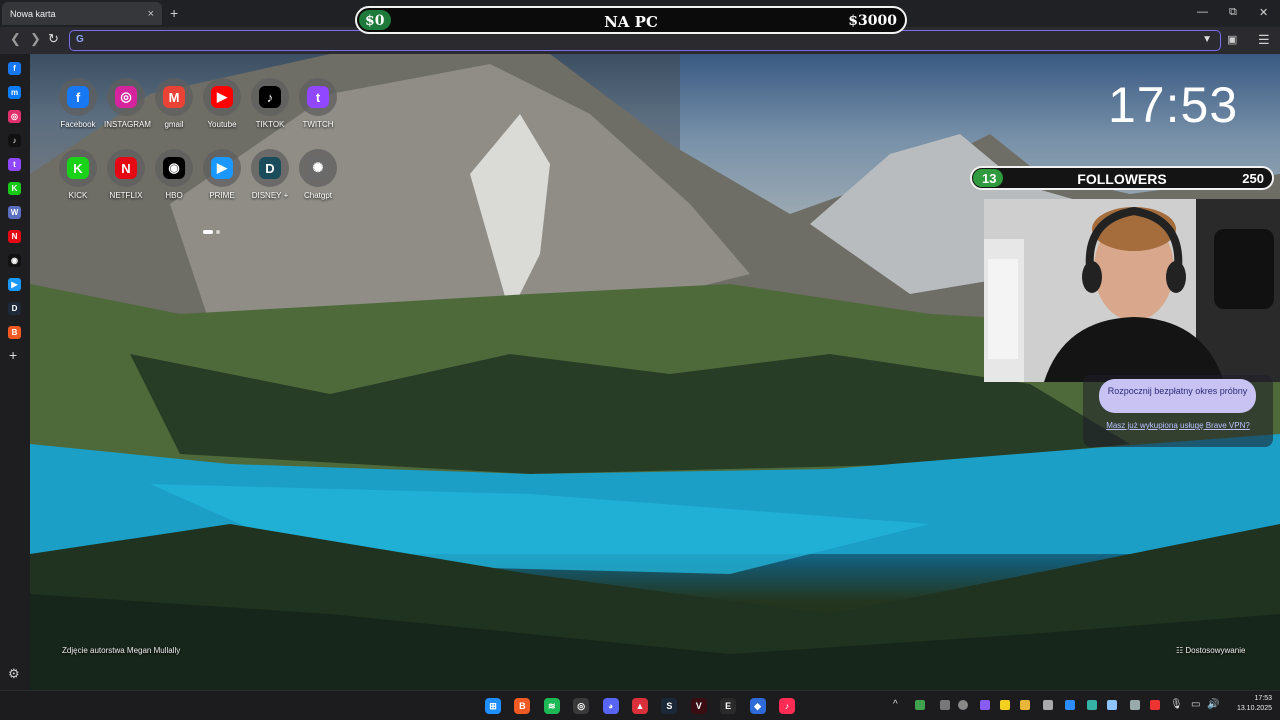 The height and width of the screenshot is (720, 1280). I want to click on speed-dial-tile: K KICK, so click(78, 174).